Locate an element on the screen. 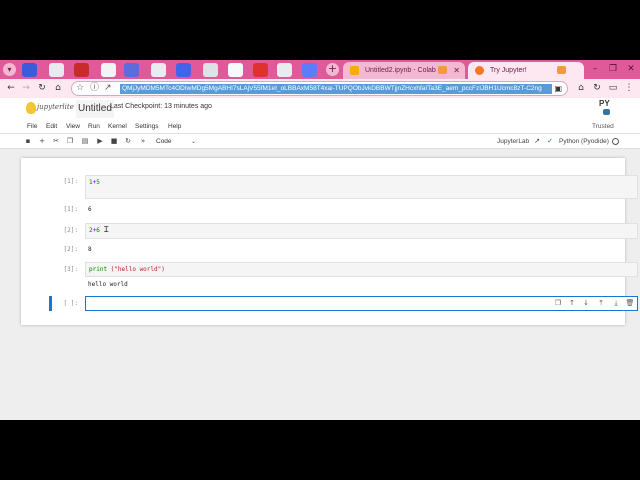 This screenshot has height=480, width=640. reading-mode-icon: ▭ is located at coordinates (613, 88).